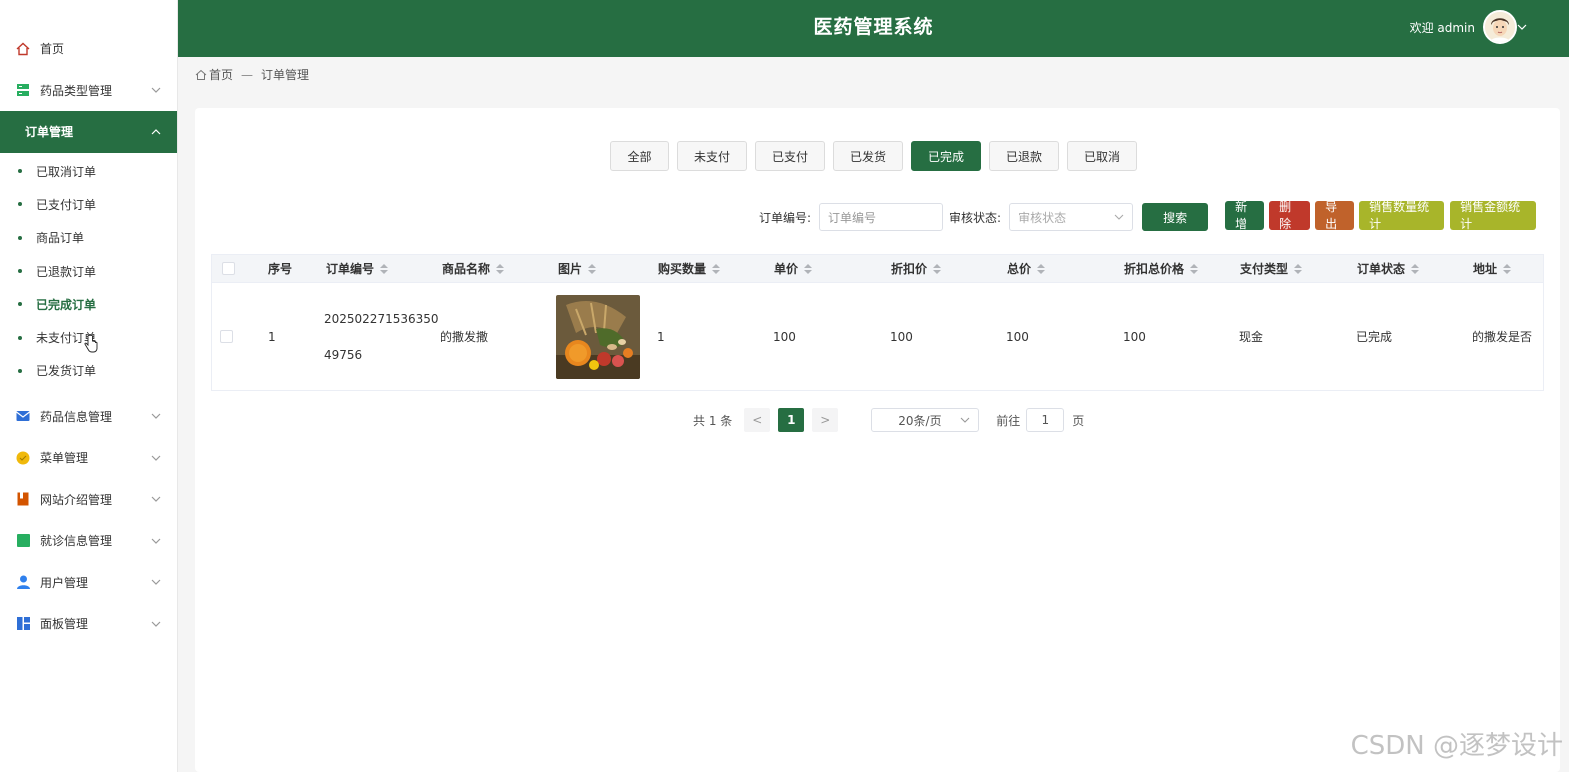 Image resolution: width=1569 pixels, height=772 pixels. Describe the element at coordinates (88, 417) in the screenshot. I see `sidebar-item-drug-info: 药品信息管理` at that location.